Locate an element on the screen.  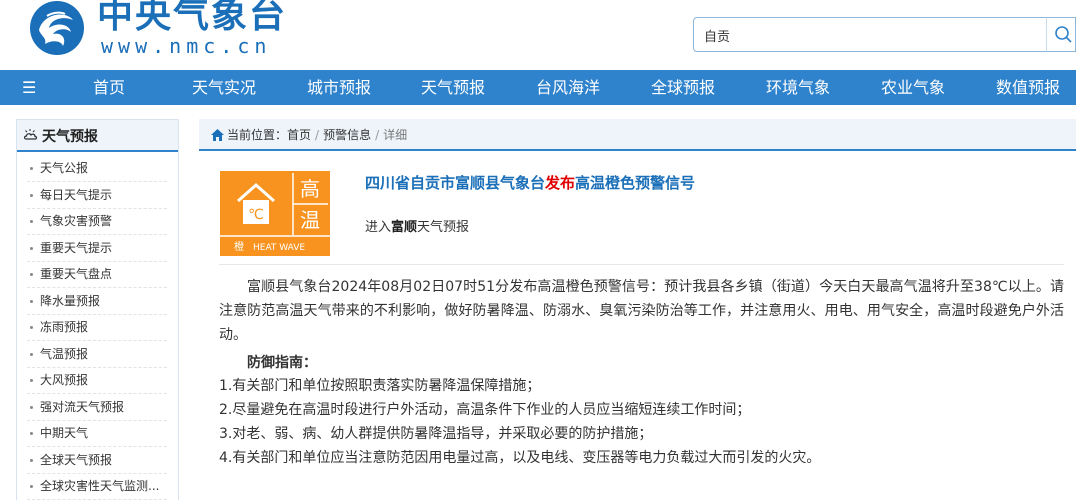
warning-title-source: 四川省自贡市富顺县气象台 is located at coordinates (455, 183).